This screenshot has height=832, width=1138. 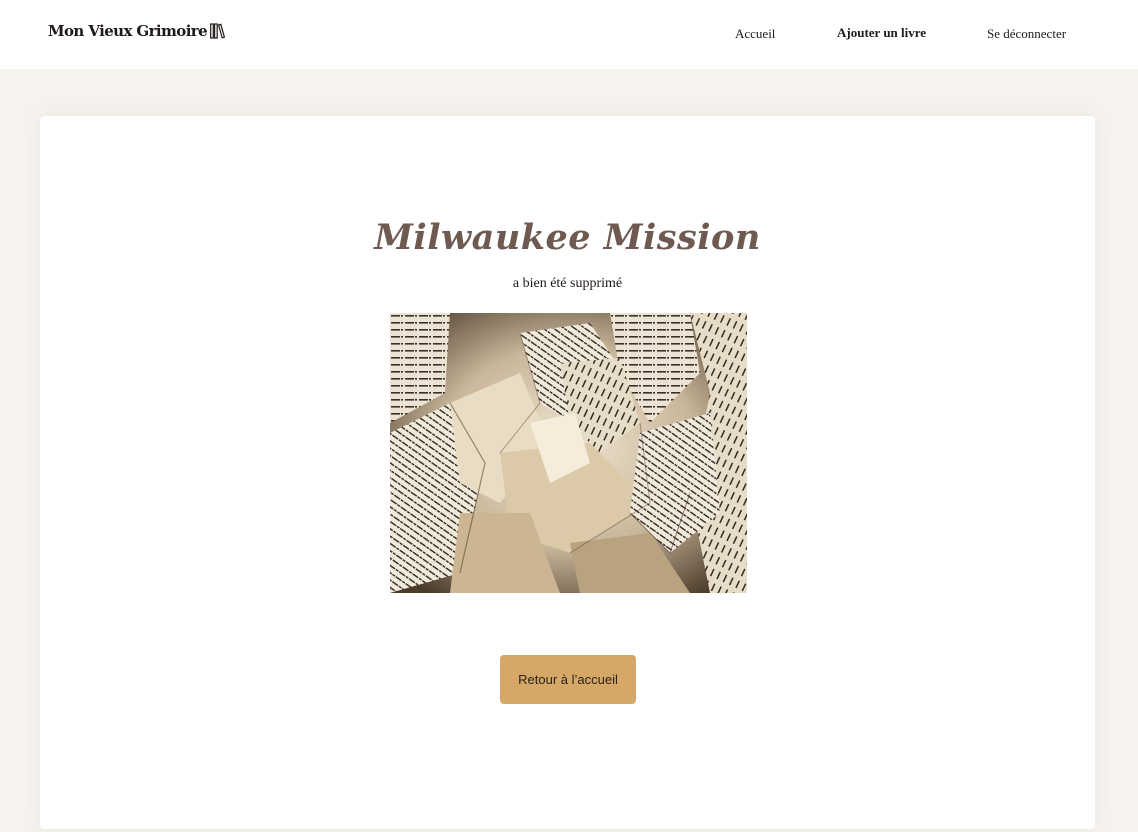 What do you see at coordinates (567, 283) in the screenshot?
I see `deletion-confirmation-text: a bien été supprimé` at bounding box center [567, 283].